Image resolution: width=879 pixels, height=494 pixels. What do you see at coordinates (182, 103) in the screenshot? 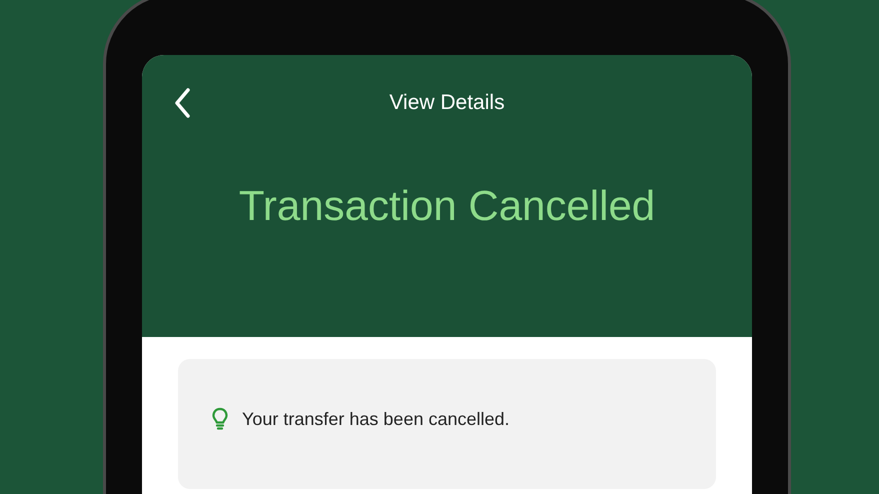
I see `back-icon` at bounding box center [182, 103].